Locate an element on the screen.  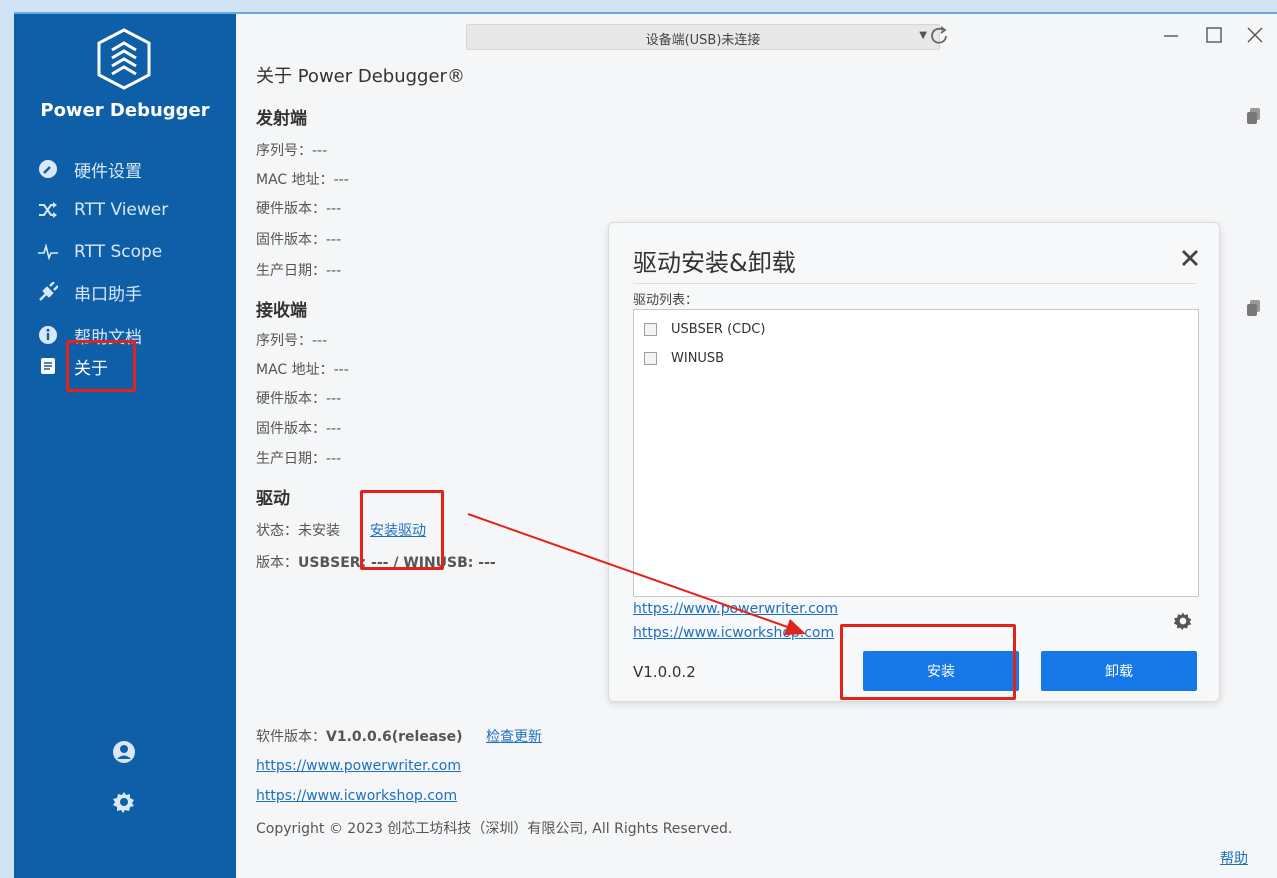
nav-item-rtt-scope: RTT Scope is located at coordinates (100, 252).